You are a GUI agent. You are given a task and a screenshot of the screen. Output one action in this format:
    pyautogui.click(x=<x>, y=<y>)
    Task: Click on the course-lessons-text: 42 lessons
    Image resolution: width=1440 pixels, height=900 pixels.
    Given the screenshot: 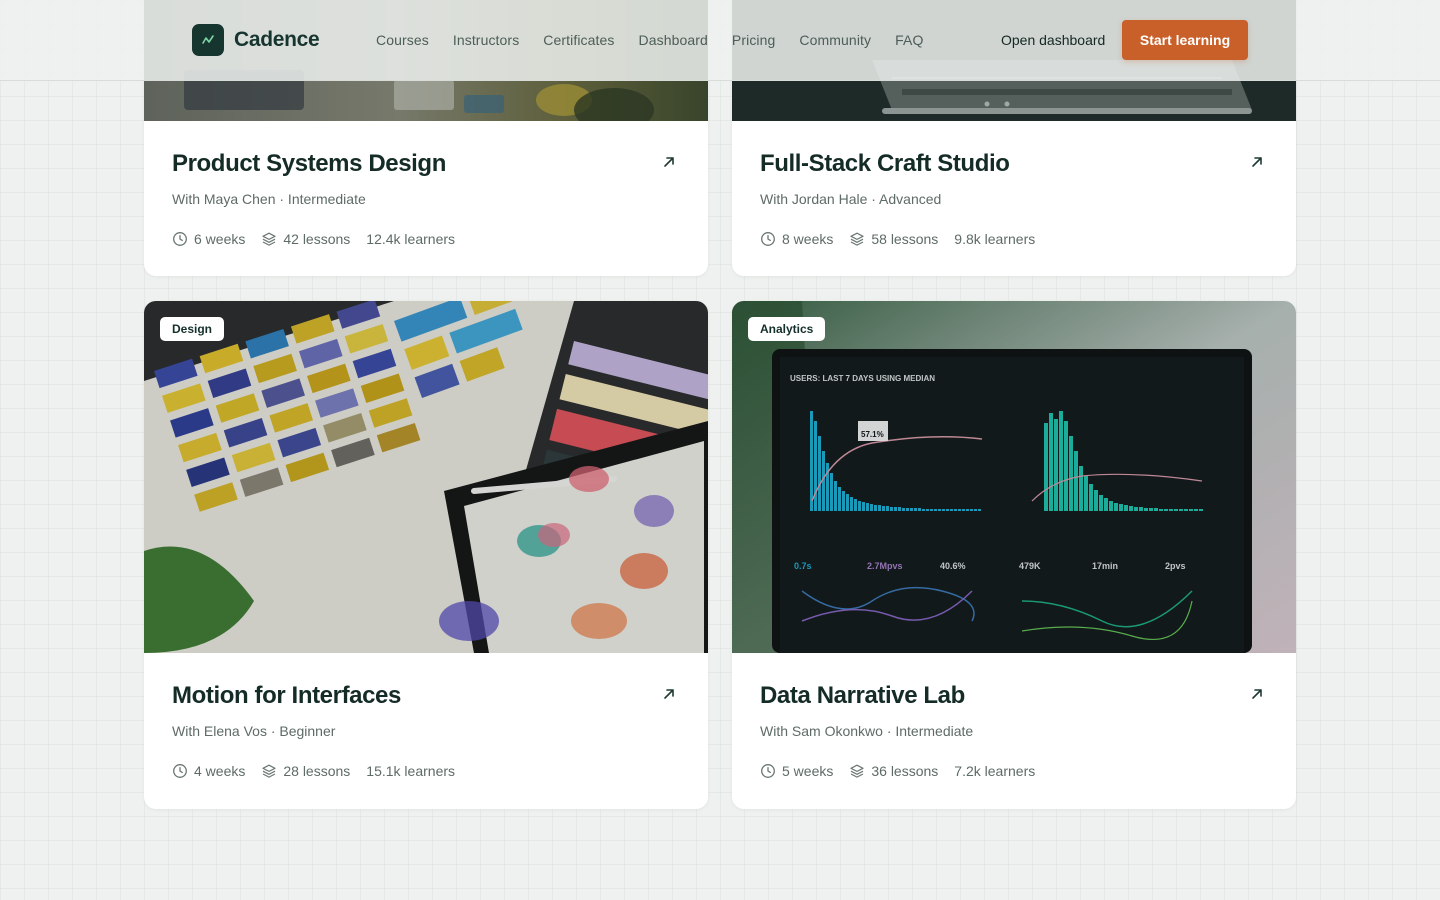 What is the action you would take?
    pyautogui.click(x=317, y=239)
    